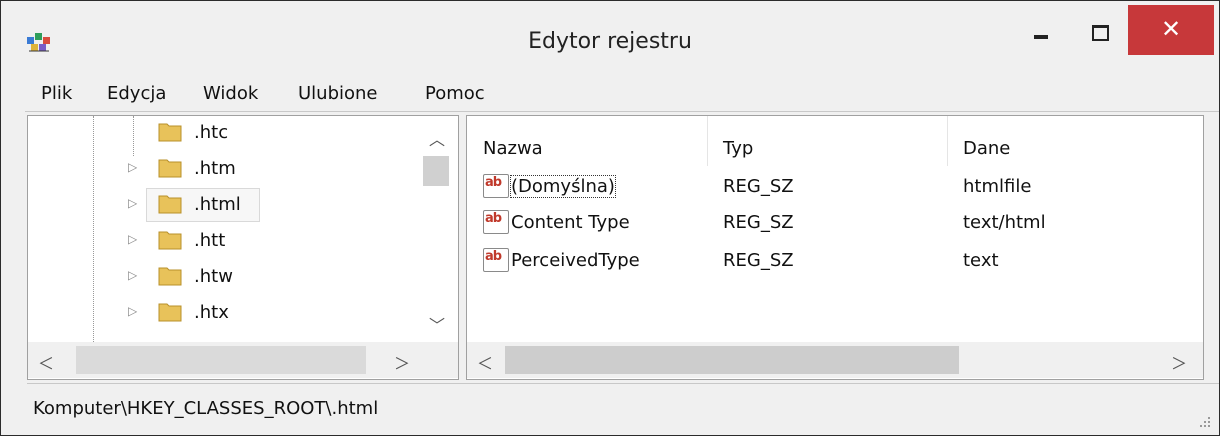 The height and width of the screenshot is (436, 1220). What do you see at coordinates (981, 260) in the screenshot?
I see `value-data: text` at bounding box center [981, 260].